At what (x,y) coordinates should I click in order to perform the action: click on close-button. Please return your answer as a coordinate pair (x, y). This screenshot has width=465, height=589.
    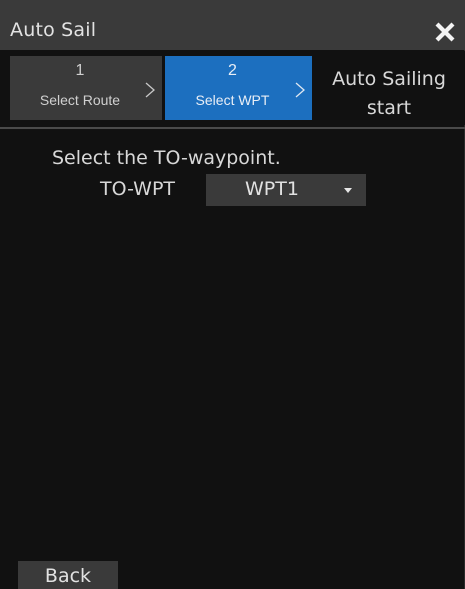
    Looking at the image, I should click on (445, 32).